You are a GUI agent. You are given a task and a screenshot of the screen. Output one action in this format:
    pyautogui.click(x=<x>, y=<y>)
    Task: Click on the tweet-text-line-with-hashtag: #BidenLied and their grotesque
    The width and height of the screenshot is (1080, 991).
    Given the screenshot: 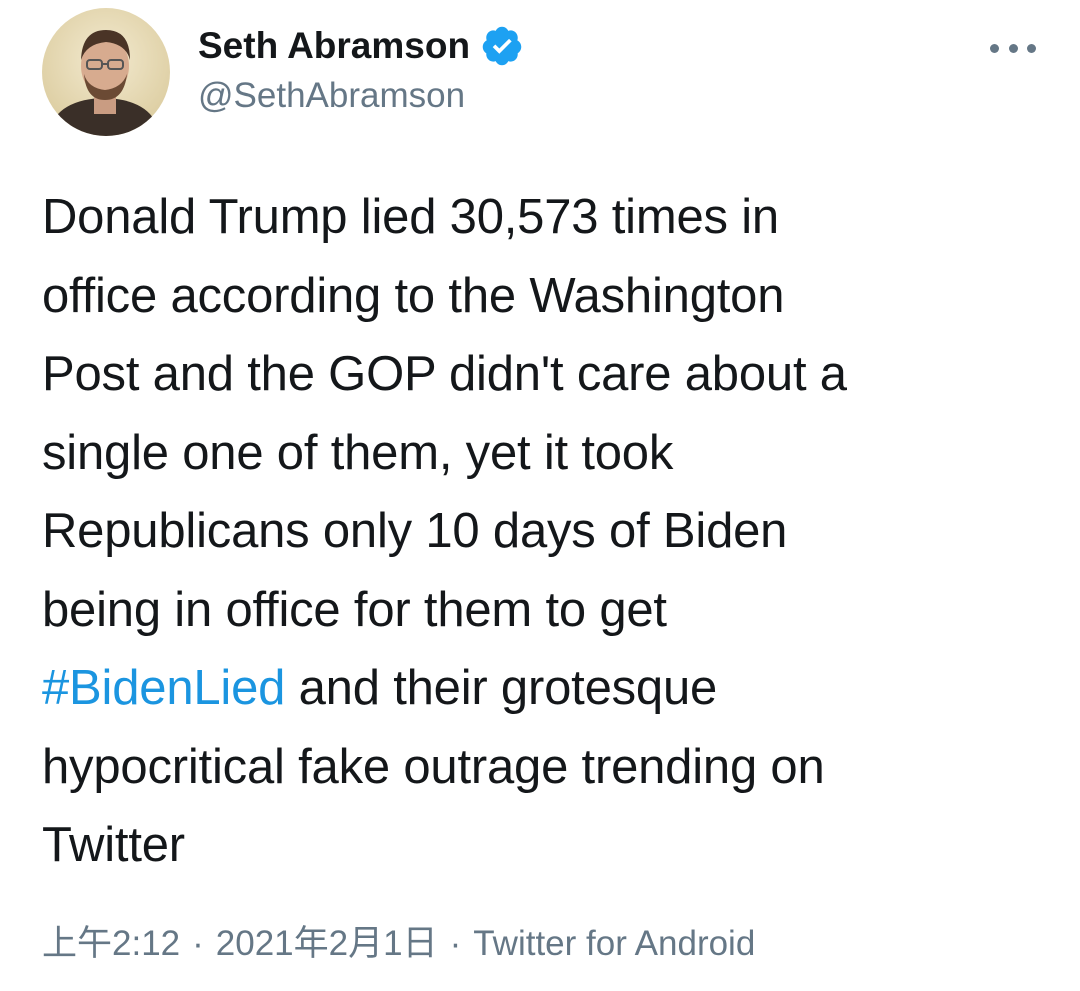 What is the action you would take?
    pyautogui.click(x=542, y=688)
    